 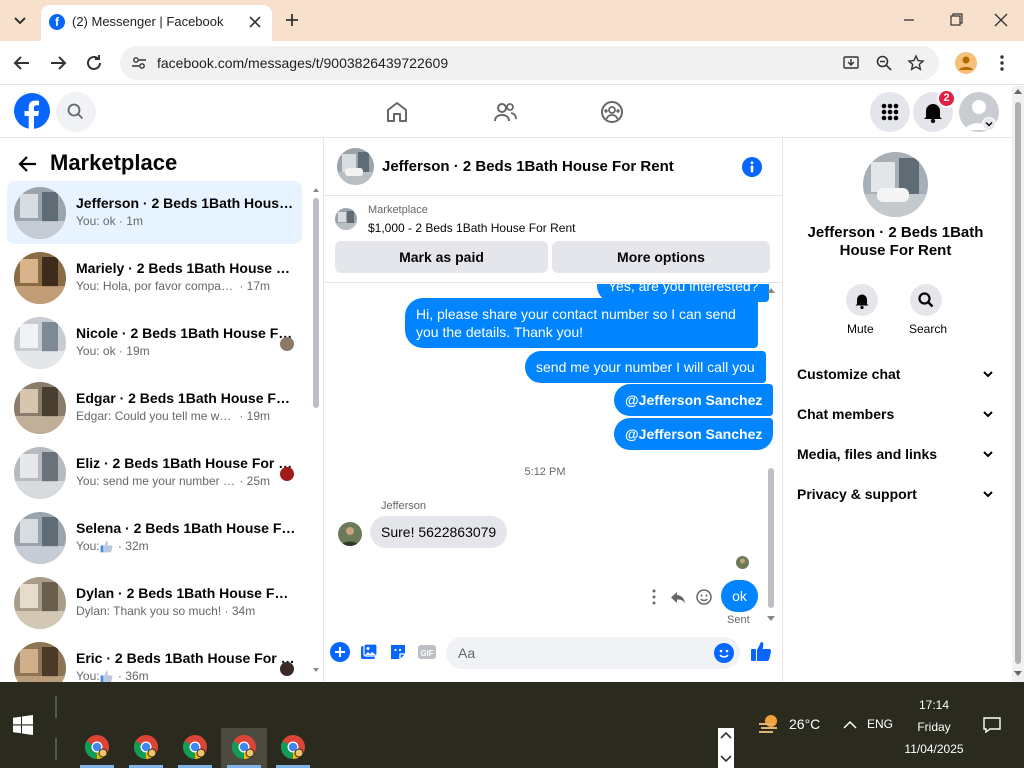 I want to click on emoji-button, so click(x=724, y=653).